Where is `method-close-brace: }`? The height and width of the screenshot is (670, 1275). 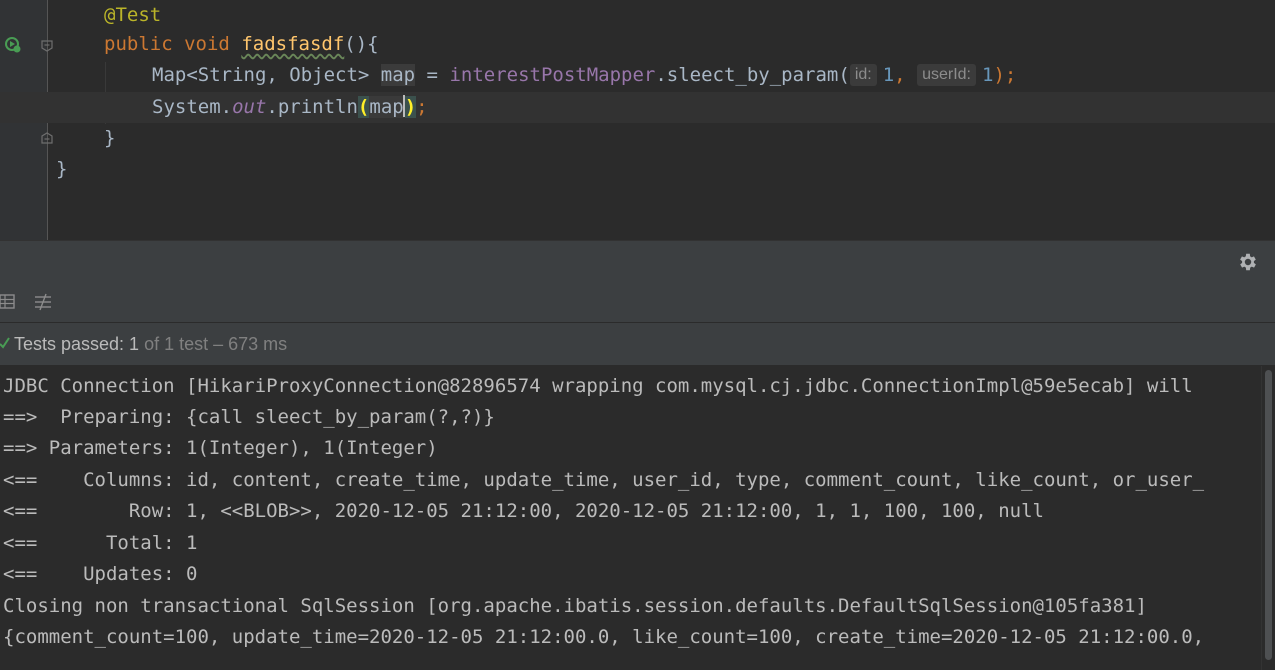
method-close-brace: } is located at coordinates (110, 138).